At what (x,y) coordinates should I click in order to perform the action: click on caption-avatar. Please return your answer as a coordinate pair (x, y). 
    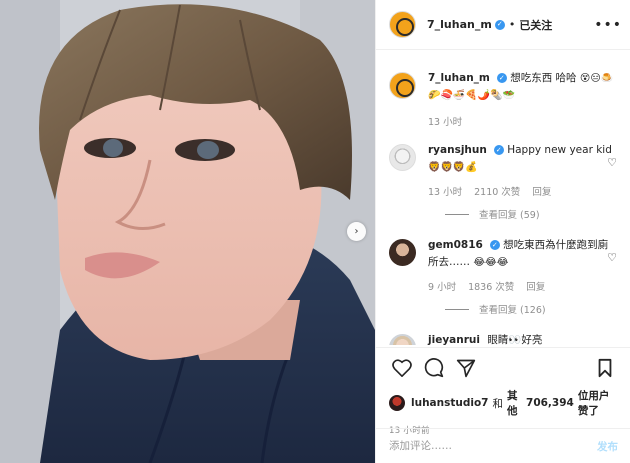
    Looking at the image, I should click on (402, 85).